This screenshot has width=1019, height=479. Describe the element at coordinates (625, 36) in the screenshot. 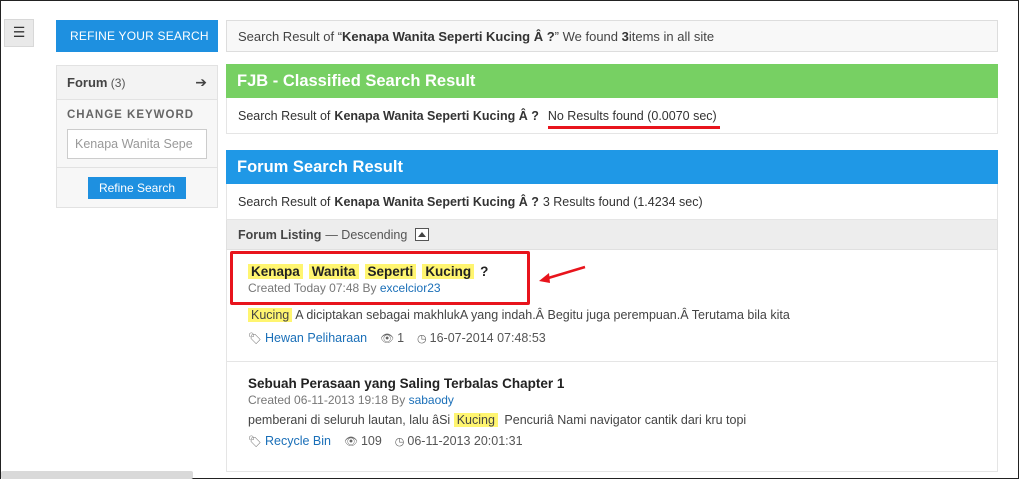

I see `summary-count: 3` at that location.